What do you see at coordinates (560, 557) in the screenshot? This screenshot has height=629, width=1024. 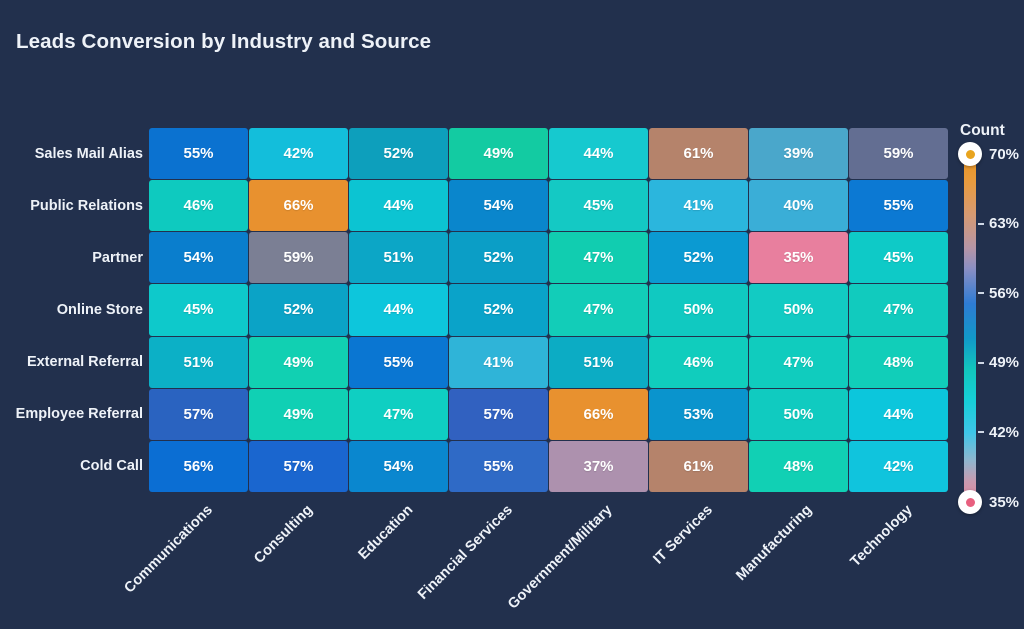 I see `x-axis-label: Government/Military` at bounding box center [560, 557].